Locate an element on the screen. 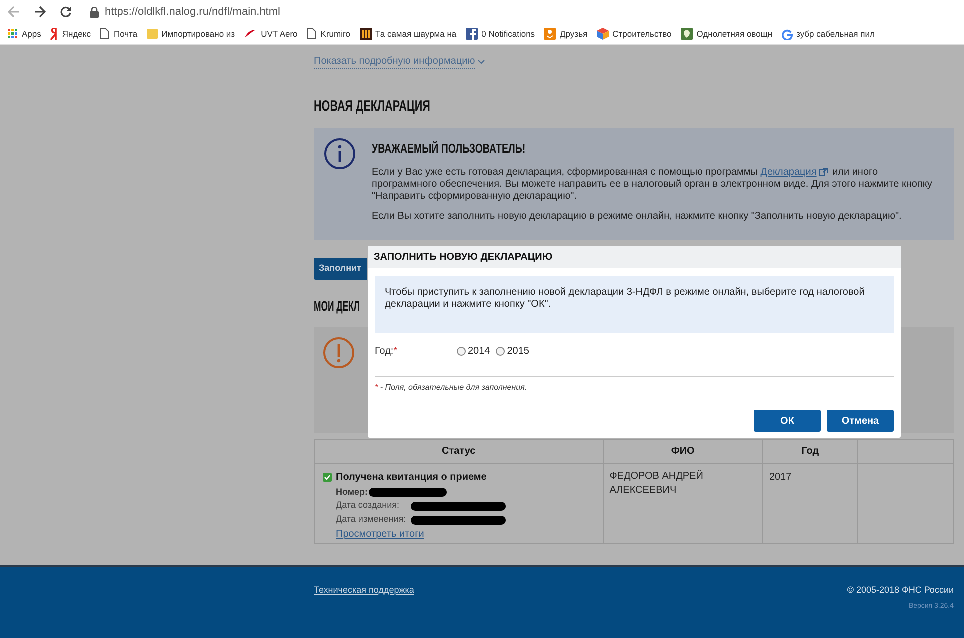 The height and width of the screenshot is (638, 964). cube-logo-icon is located at coordinates (602, 34).